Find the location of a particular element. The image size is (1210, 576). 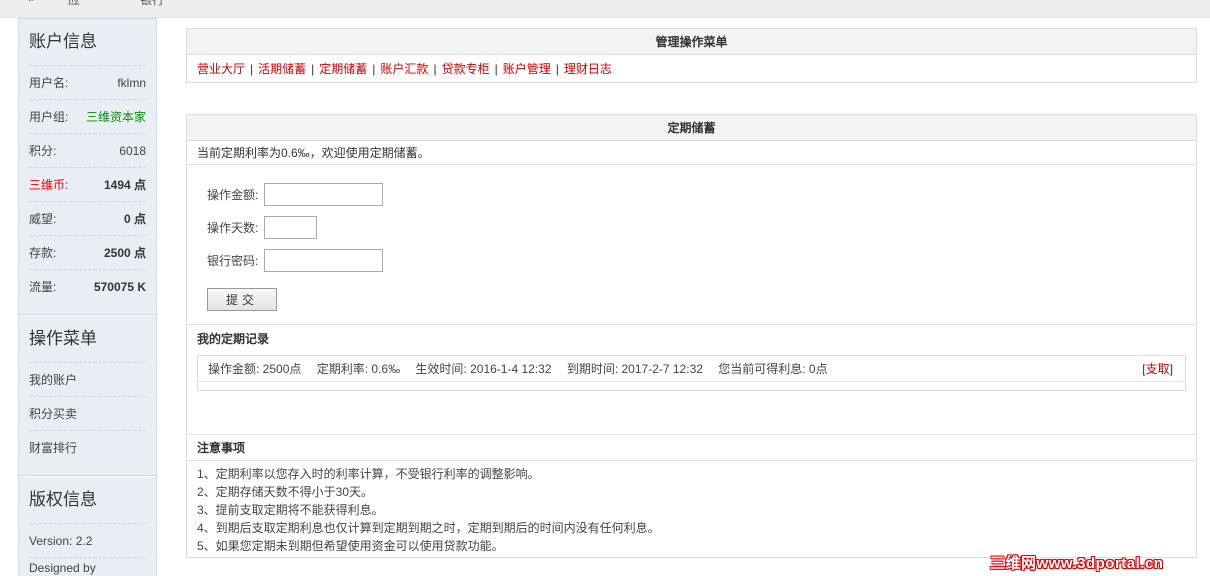

amount-input is located at coordinates (323, 194).